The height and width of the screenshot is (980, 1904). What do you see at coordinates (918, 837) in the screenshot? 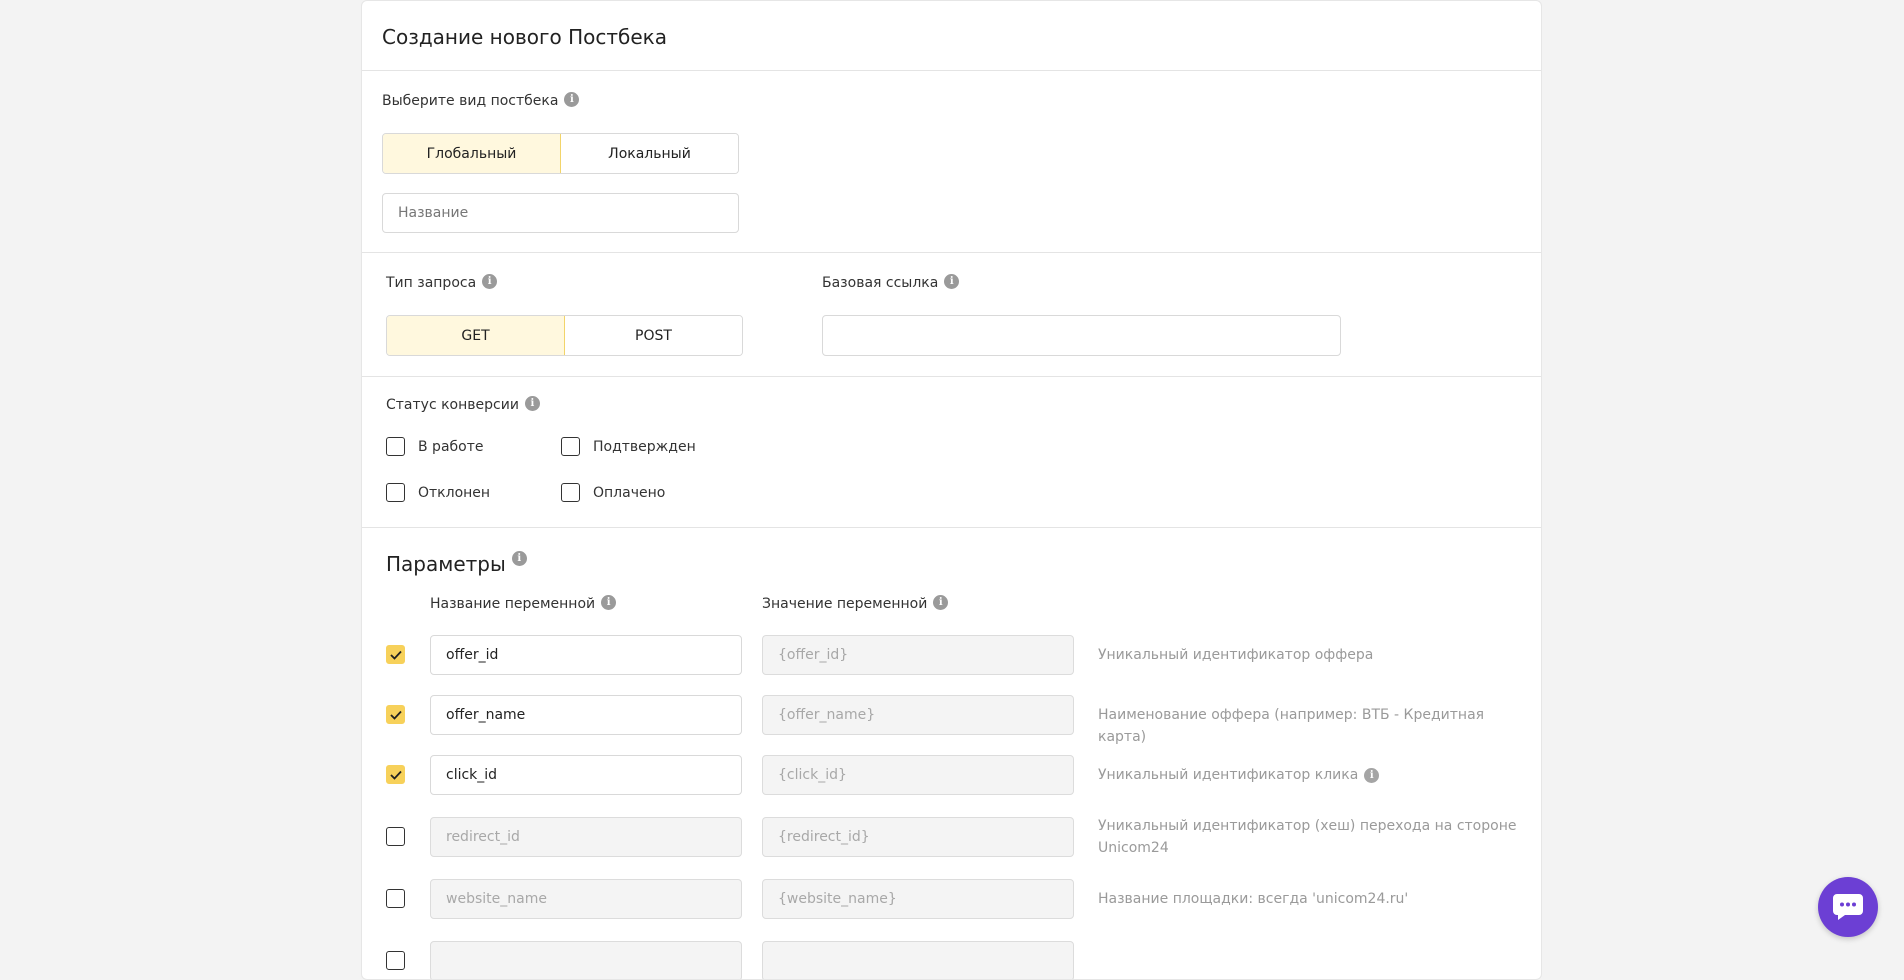
I see `param-value-input: {redirect_id}` at bounding box center [918, 837].